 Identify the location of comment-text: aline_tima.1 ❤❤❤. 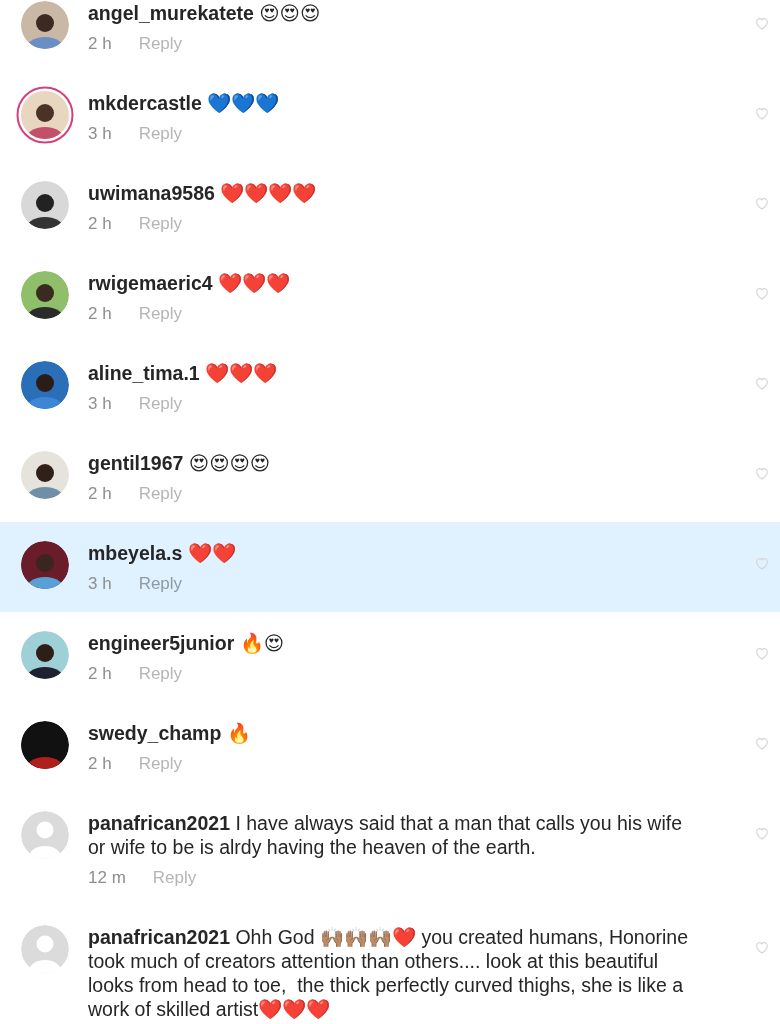
(183, 373).